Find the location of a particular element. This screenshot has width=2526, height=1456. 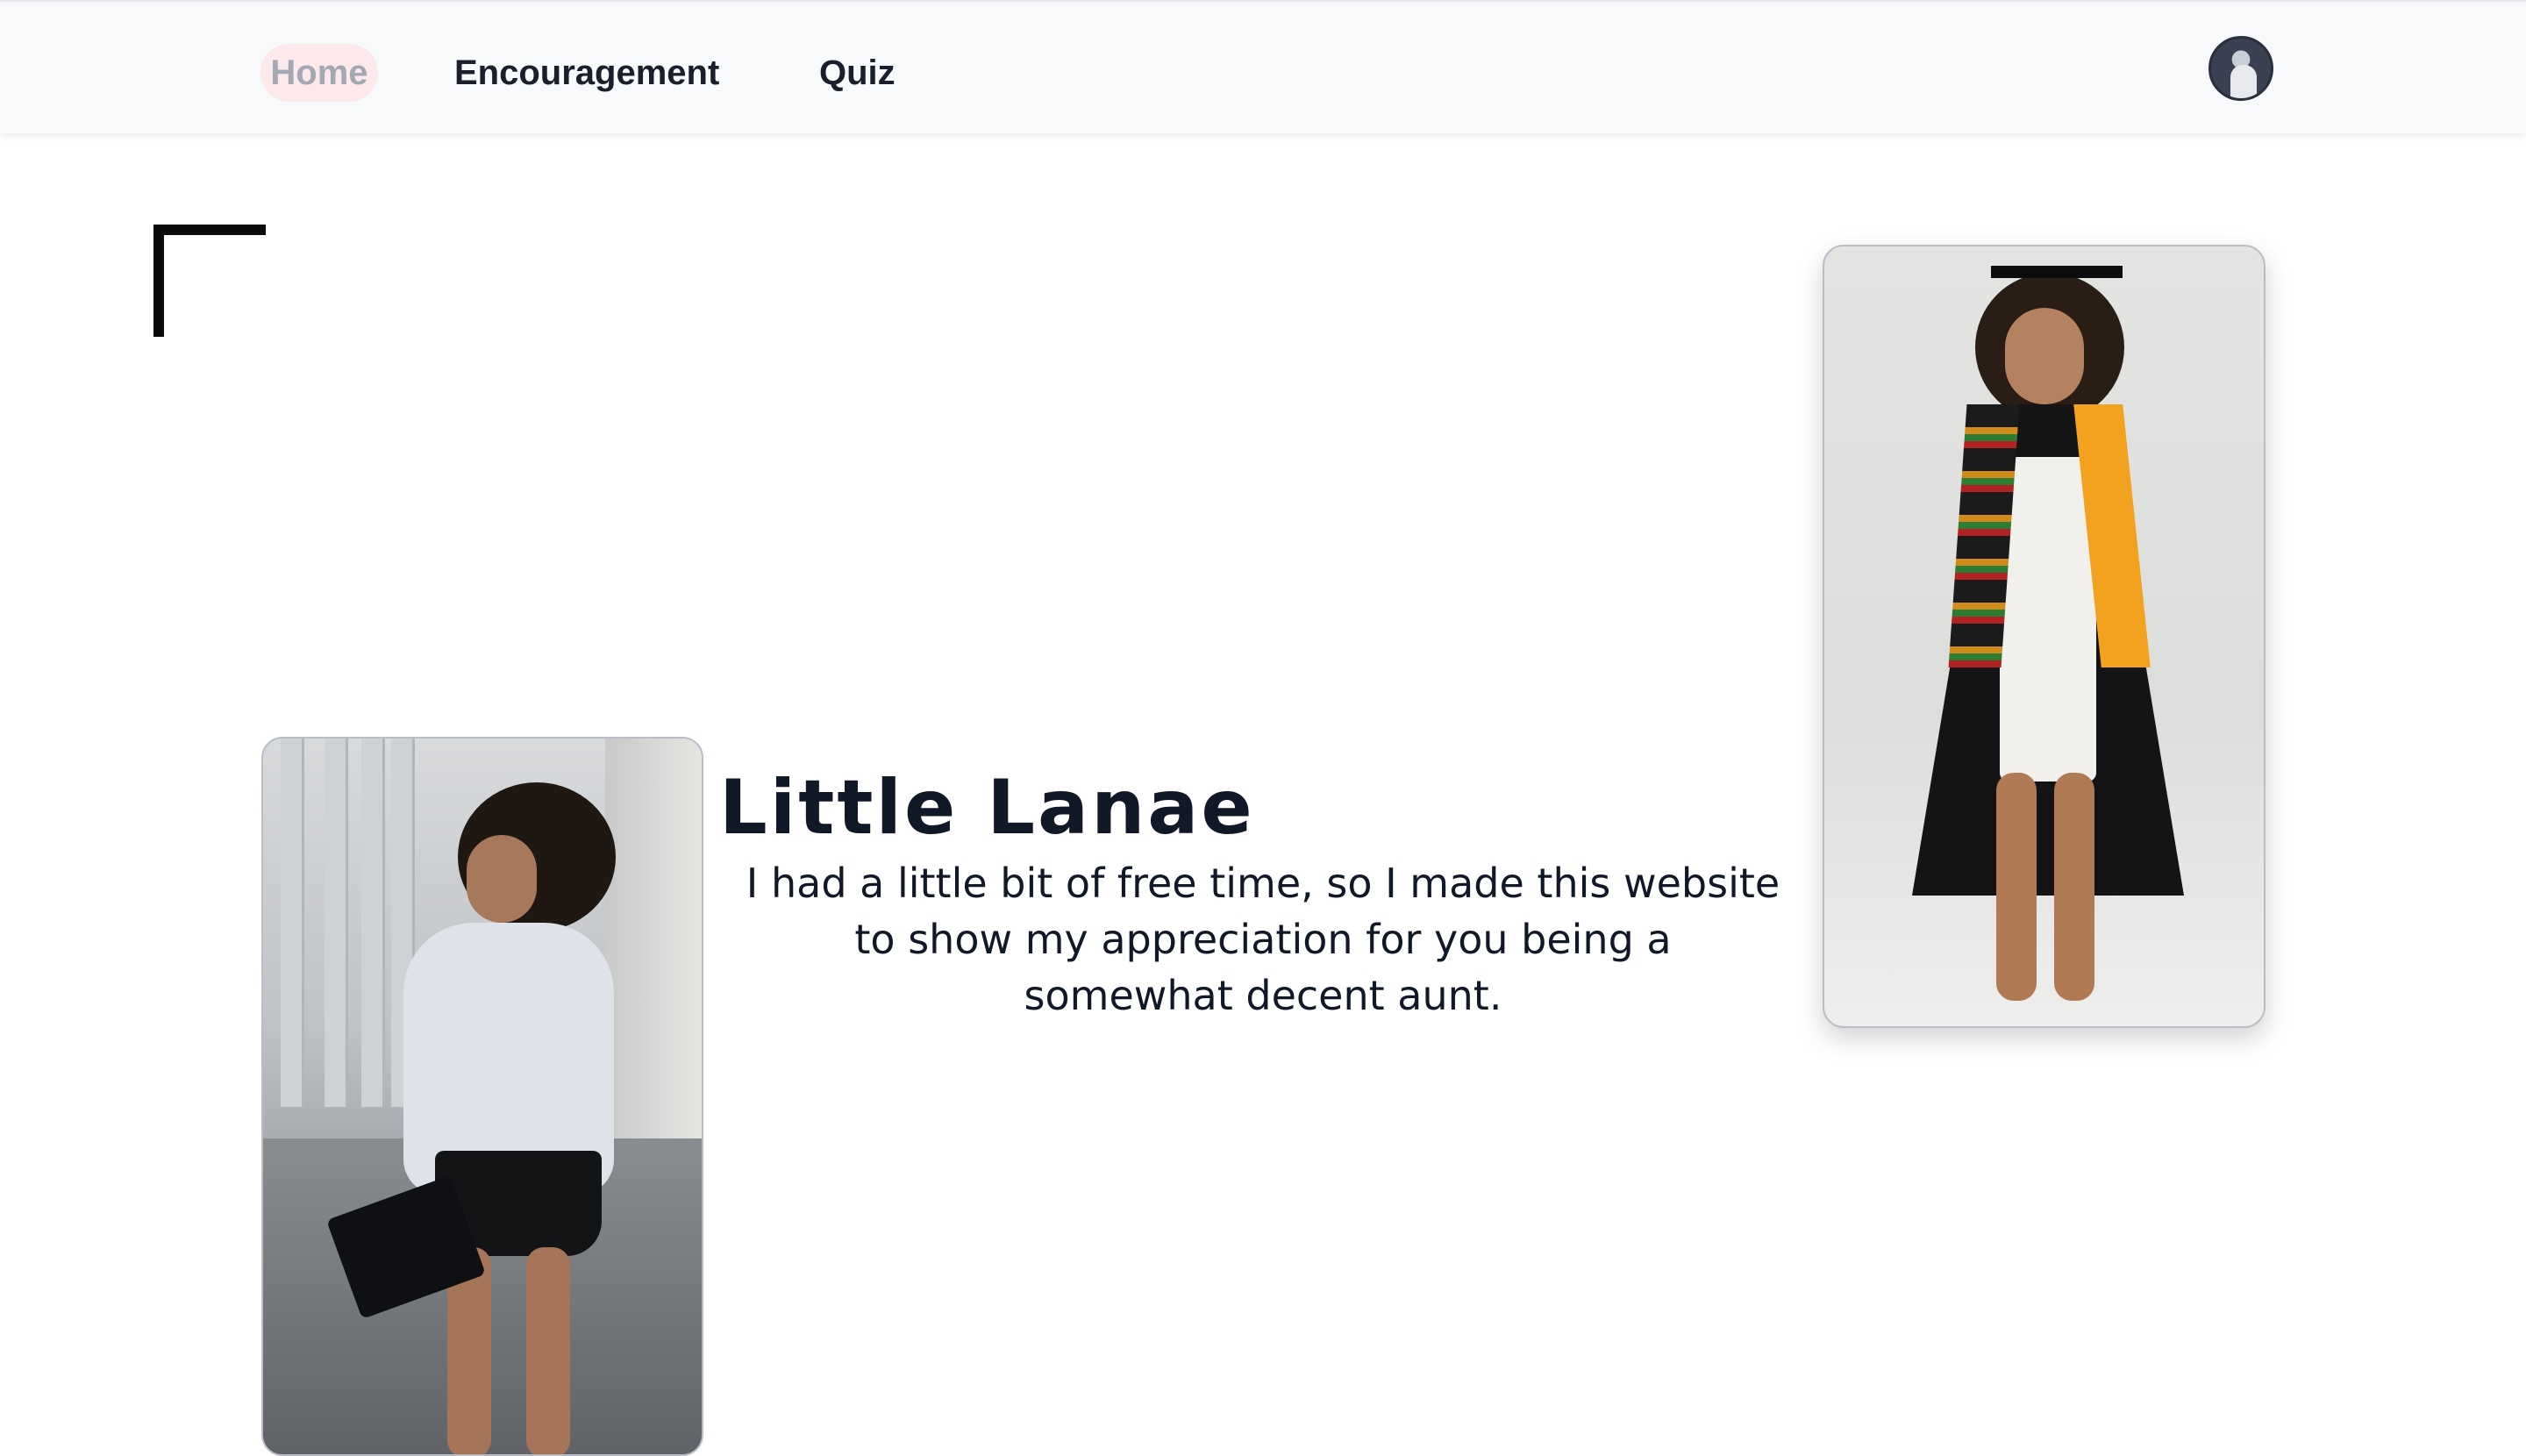

user-avatar is located at coordinates (2240, 68).